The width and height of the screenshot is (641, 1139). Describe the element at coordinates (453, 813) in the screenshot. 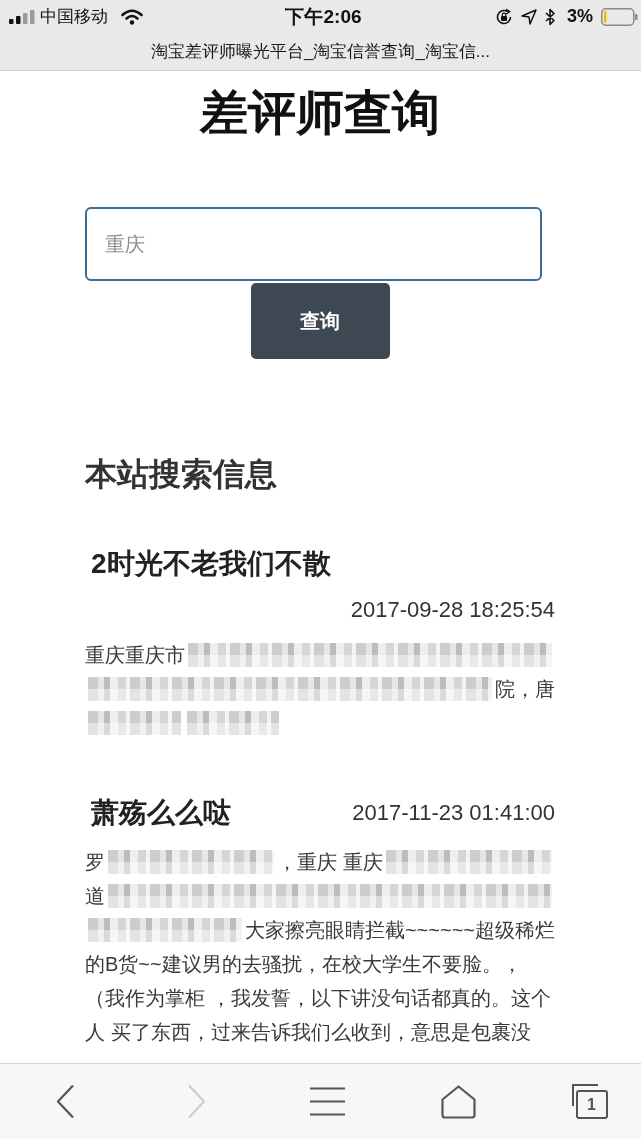

I see `record-timestamp: 2017-11-23 01:41:00` at that location.